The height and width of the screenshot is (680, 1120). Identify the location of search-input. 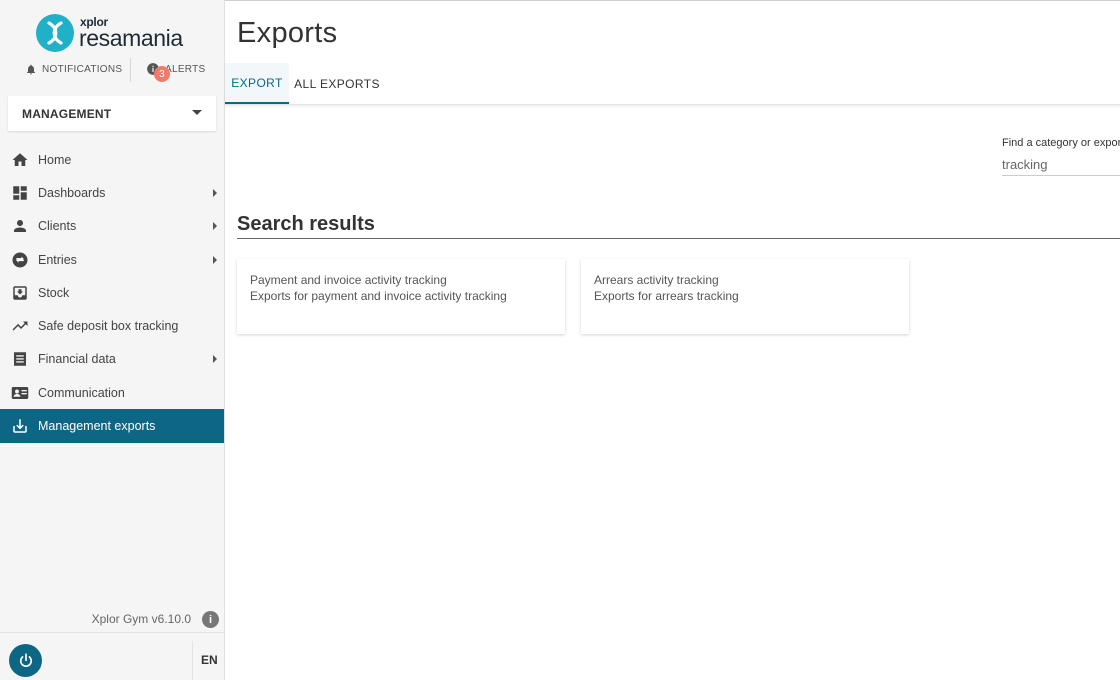
(1061, 165).